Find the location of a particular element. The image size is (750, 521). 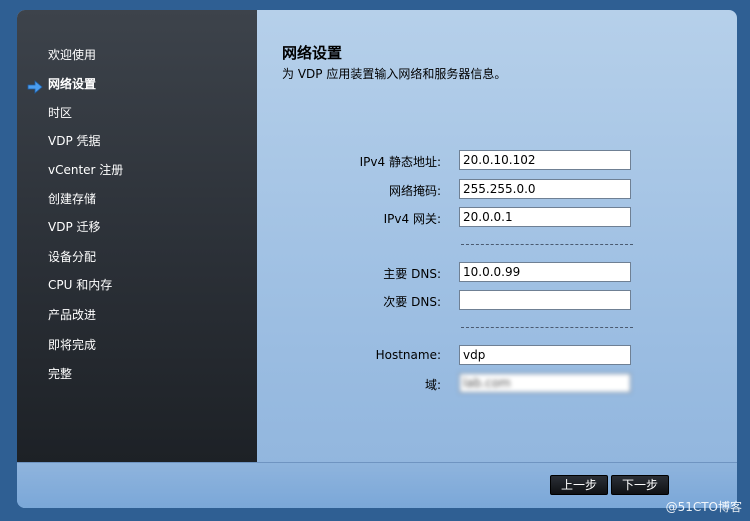

watermark: @51CTO博客 is located at coordinates (703, 507).